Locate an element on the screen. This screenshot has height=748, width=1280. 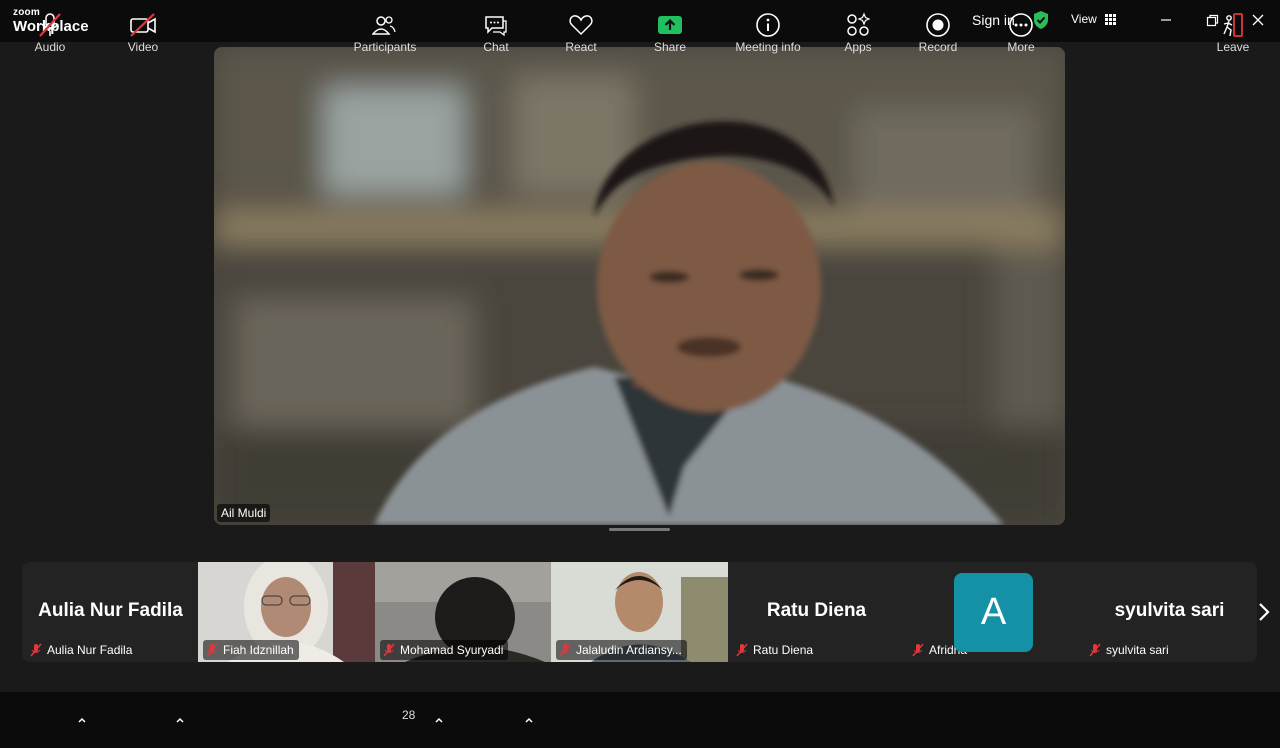
participant-tile: Aulia Nur Fadila Aulia Nur Fadila is located at coordinates (110, 612).